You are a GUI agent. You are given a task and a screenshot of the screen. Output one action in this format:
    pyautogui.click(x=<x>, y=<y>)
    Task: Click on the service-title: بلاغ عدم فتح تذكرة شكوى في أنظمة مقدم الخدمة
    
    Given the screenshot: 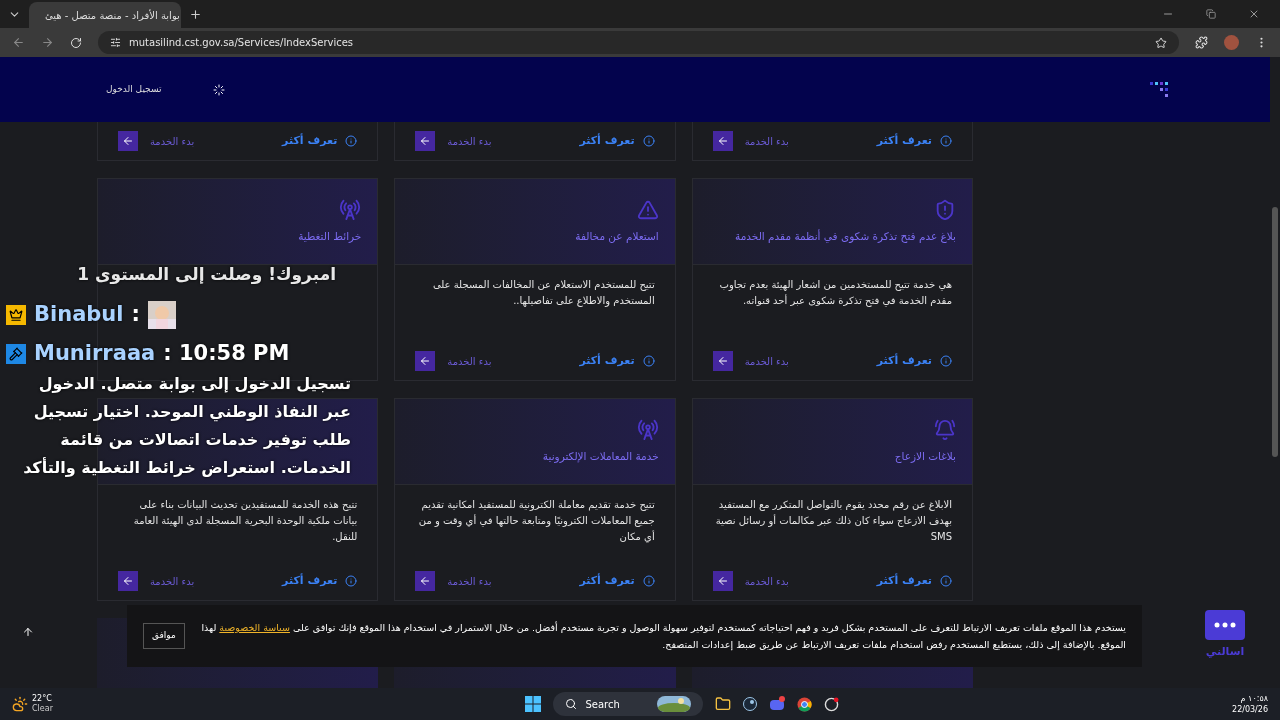 What is the action you would take?
    pyautogui.click(x=845, y=236)
    